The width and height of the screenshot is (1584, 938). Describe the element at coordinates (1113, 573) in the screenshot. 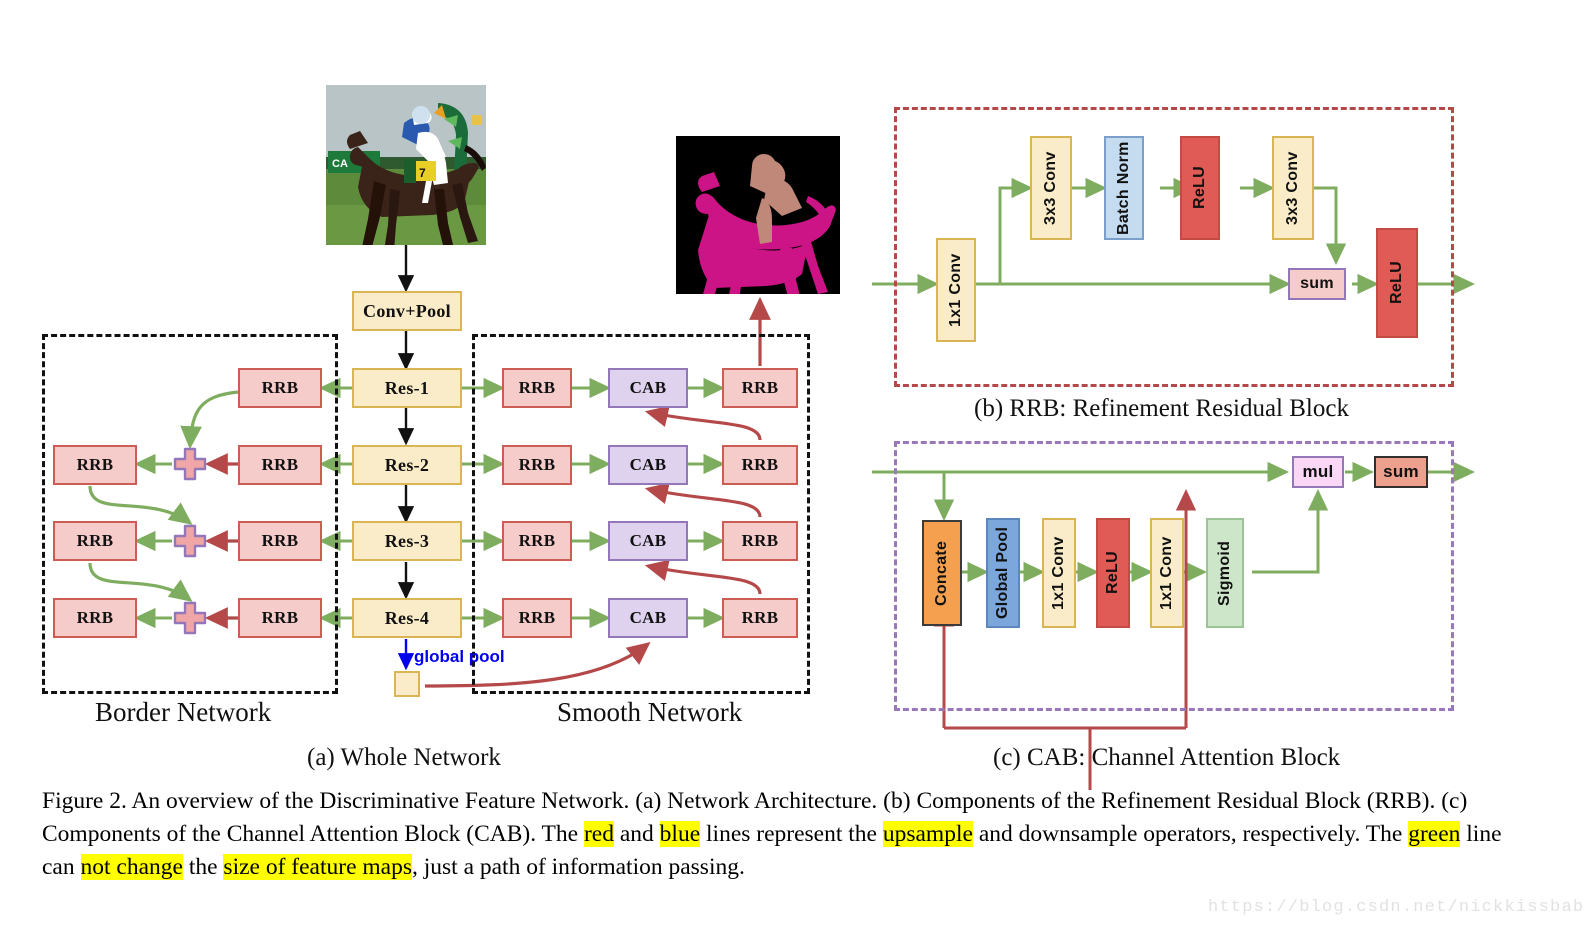

I see `c-block-relu: ReLU` at that location.